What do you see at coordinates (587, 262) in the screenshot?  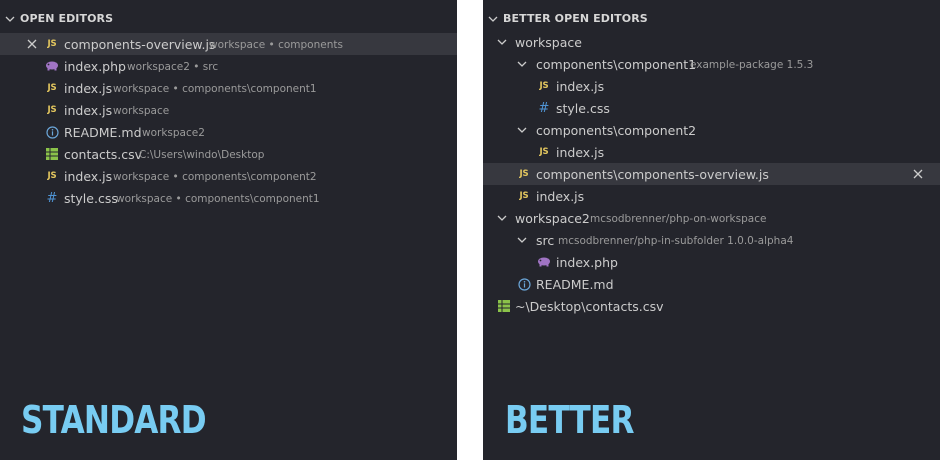 I see `tree-item-label: index.php` at bounding box center [587, 262].